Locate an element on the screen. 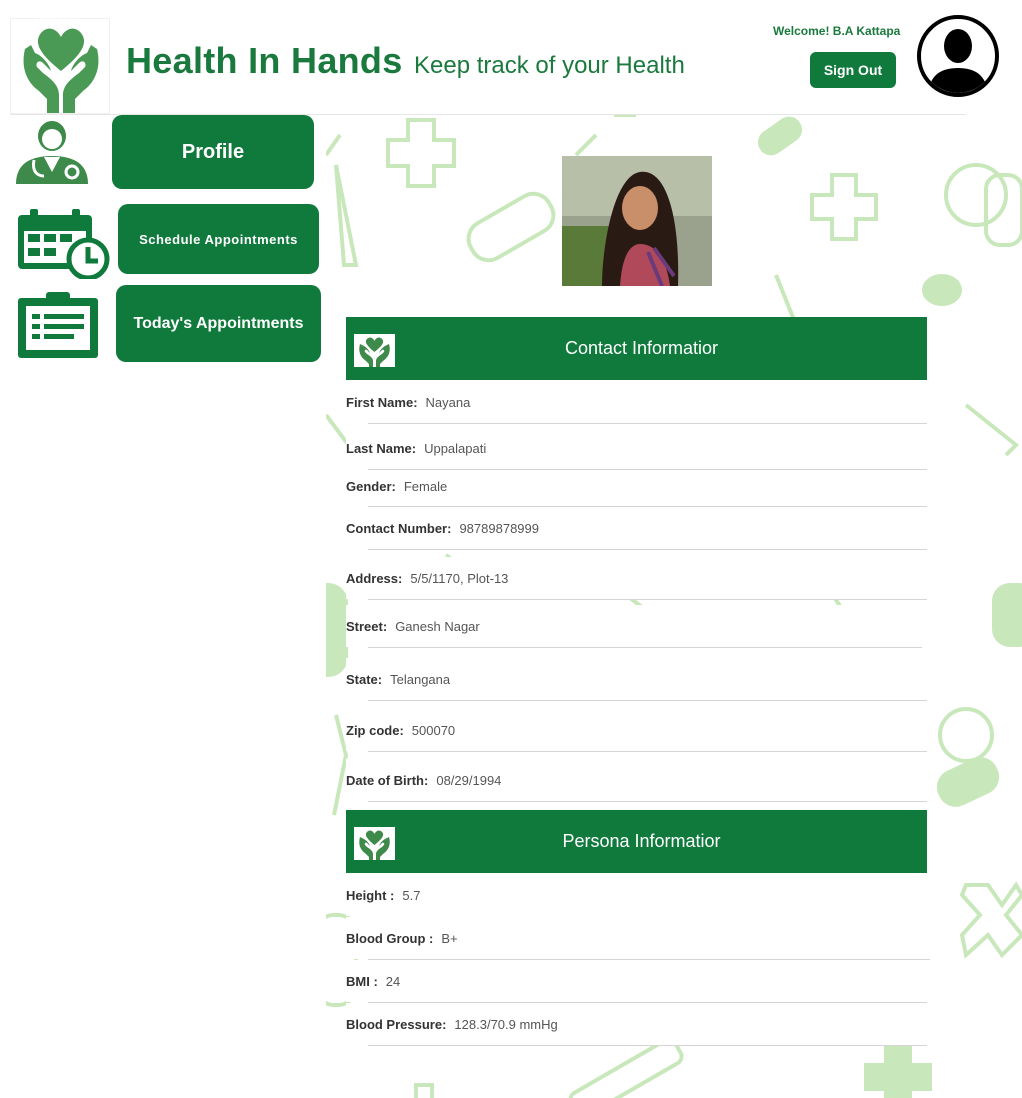 Image resolution: width=1022 pixels, height=1098 pixels. field-value: 128.3/70.9 mmHg is located at coordinates (506, 1024).